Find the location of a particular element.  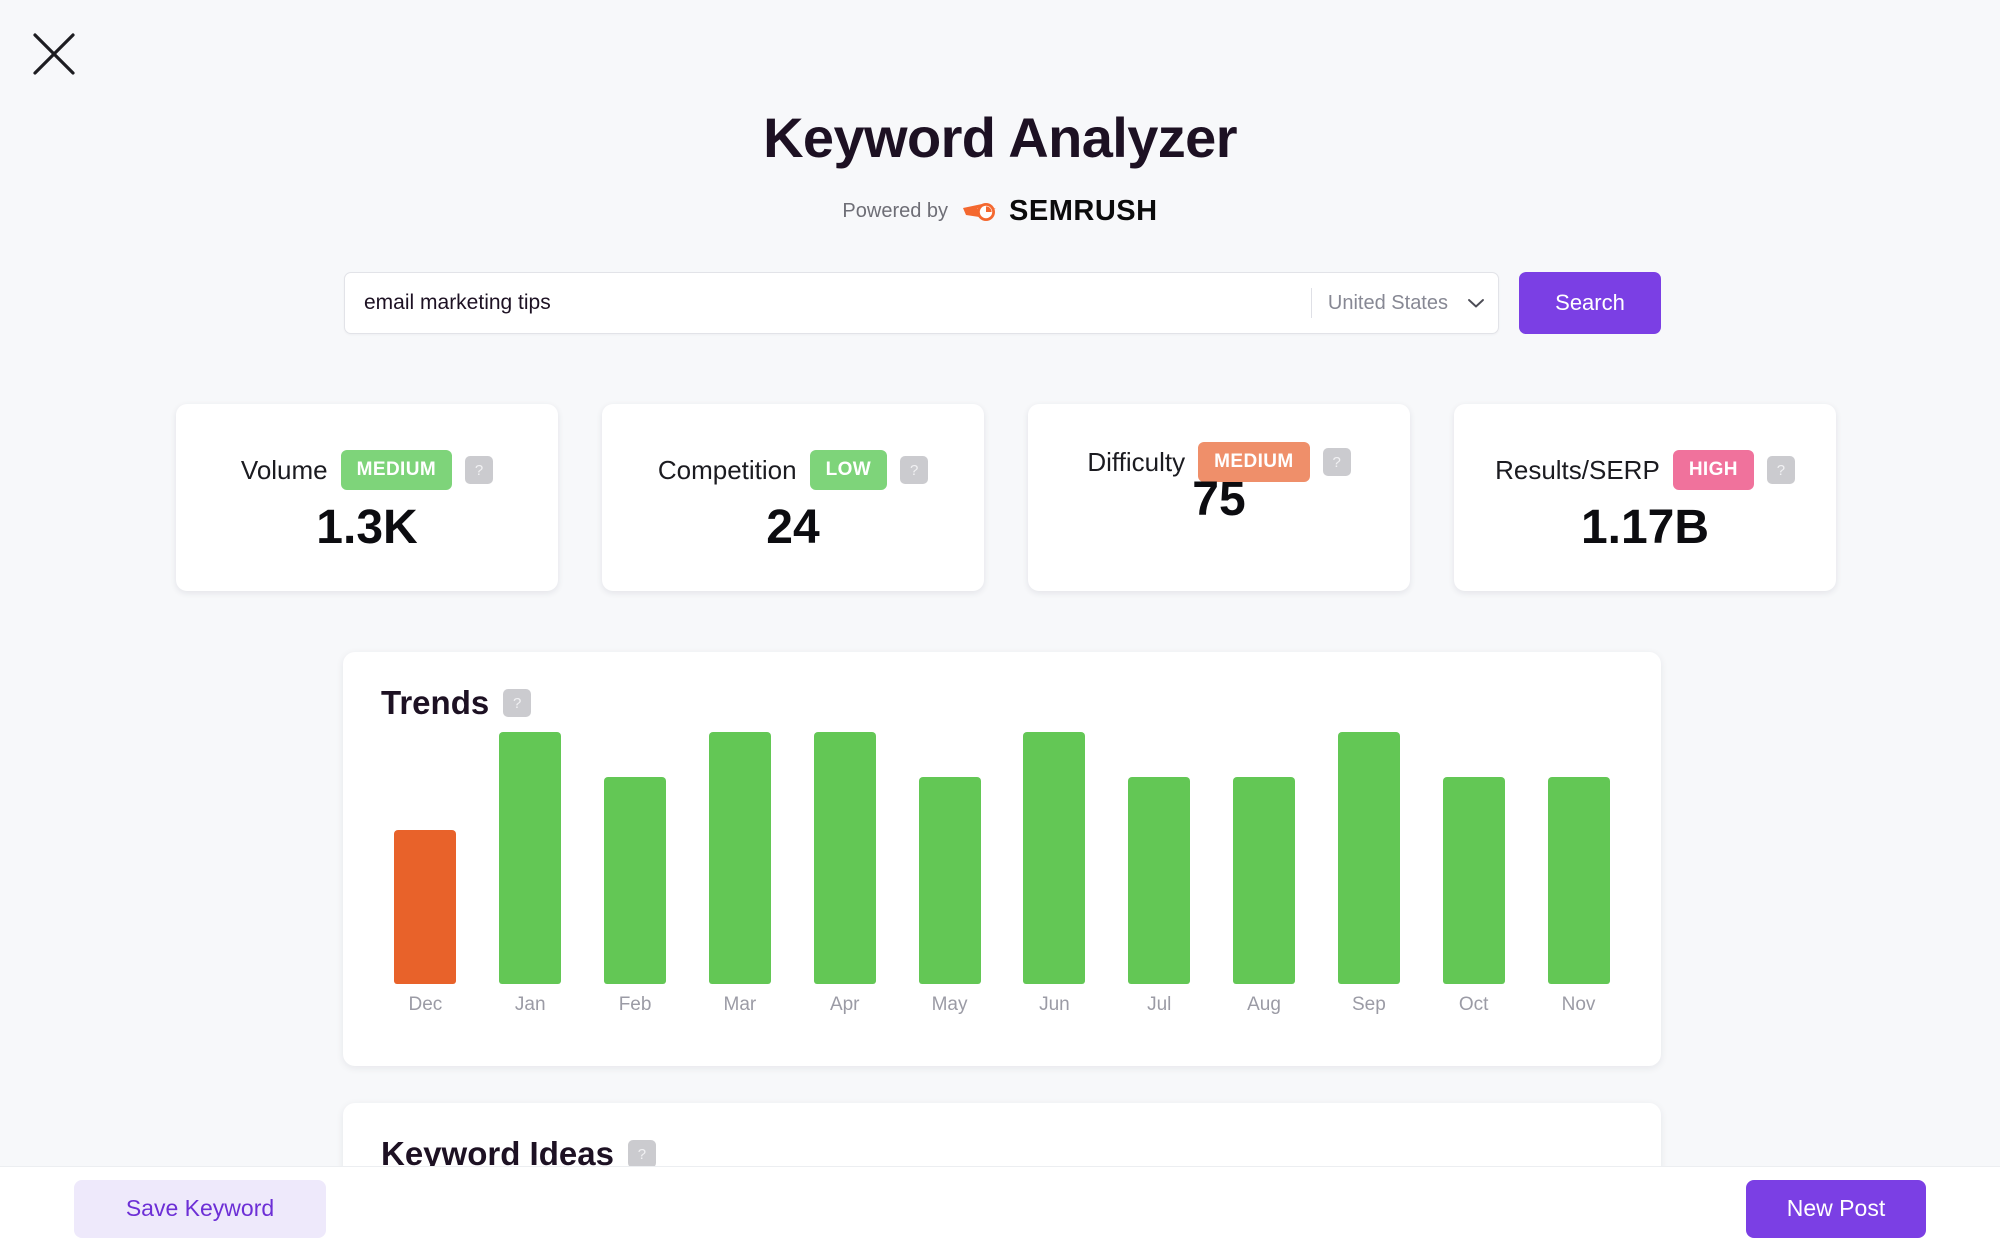

semrush-logo: SEMRUSH is located at coordinates (1060, 211).